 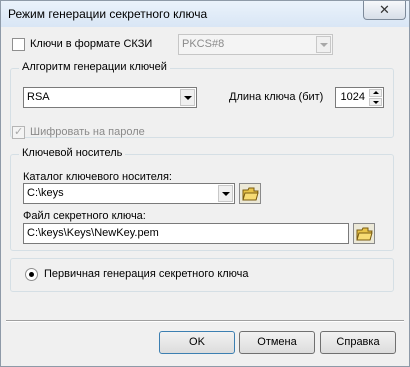 I want to click on title-bar: Режим генерации секретного ключа ✕, so click(x=205, y=14).